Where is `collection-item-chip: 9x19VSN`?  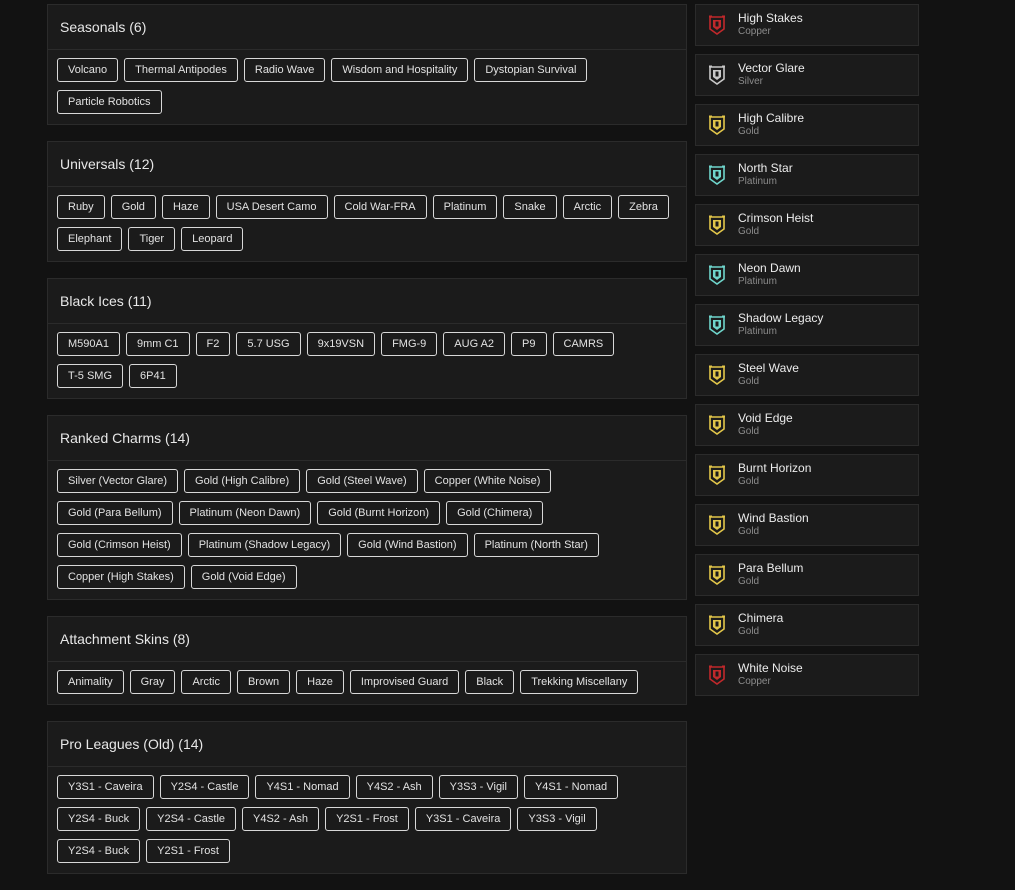 collection-item-chip: 9x19VSN is located at coordinates (341, 344).